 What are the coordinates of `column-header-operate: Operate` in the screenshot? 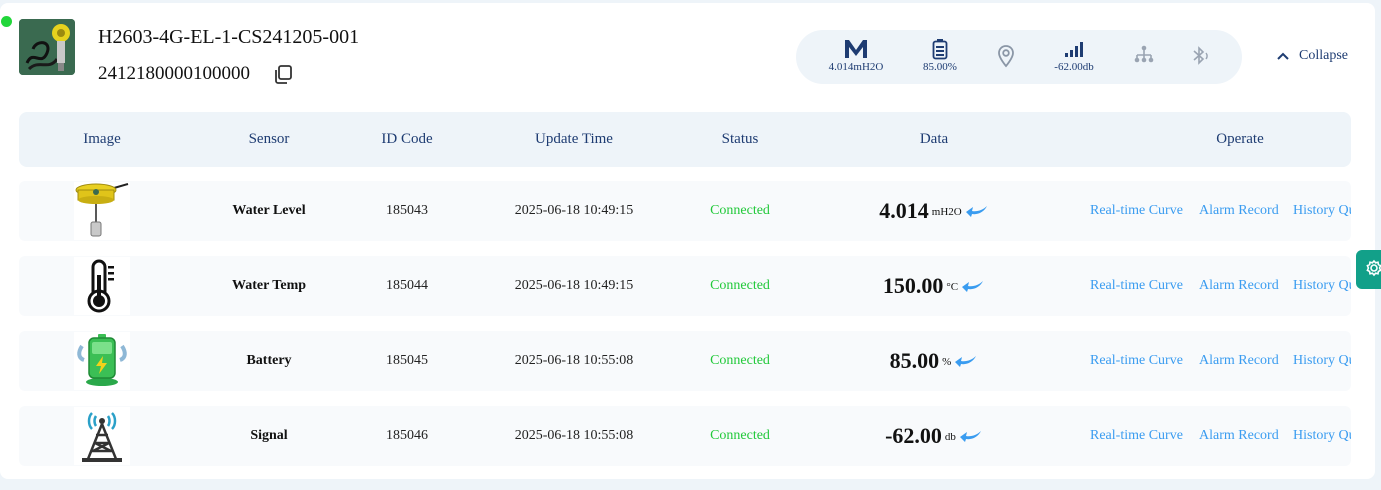 It's located at (1240, 139).